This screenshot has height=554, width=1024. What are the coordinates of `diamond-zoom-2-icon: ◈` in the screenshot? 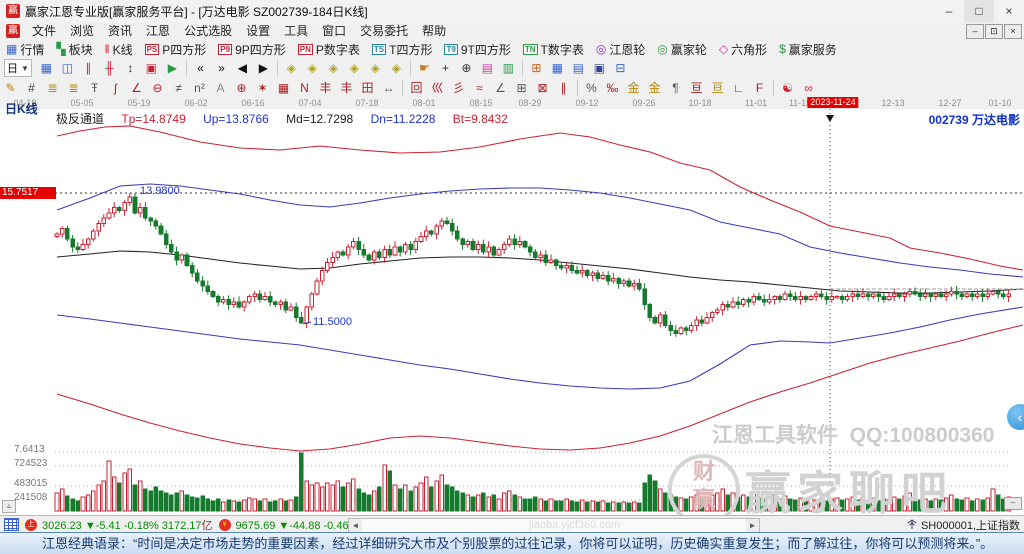 It's located at (312, 68).